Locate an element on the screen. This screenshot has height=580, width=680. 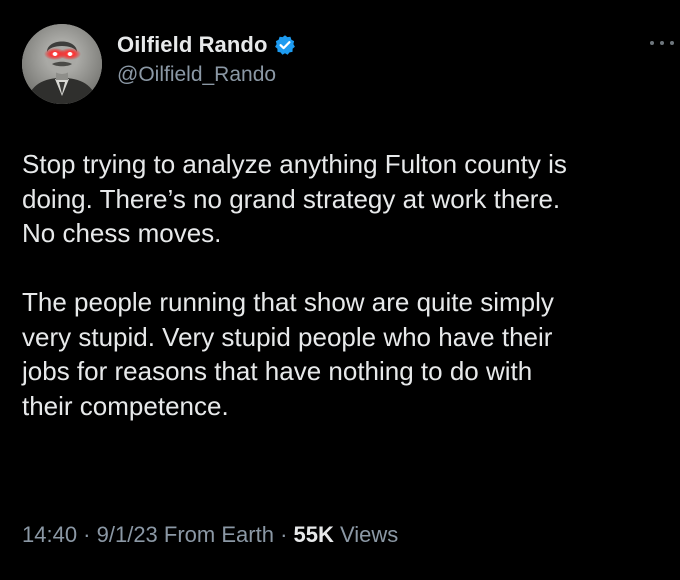
more-options-icon is located at coordinates (662, 43).